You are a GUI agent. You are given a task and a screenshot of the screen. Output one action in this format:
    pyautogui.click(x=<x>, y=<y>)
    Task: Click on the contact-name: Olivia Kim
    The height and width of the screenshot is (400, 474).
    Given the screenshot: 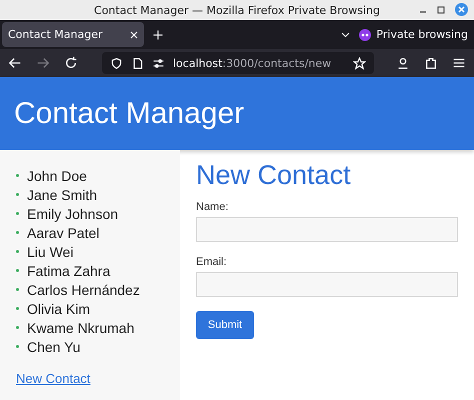 What is the action you would take?
    pyautogui.click(x=58, y=308)
    